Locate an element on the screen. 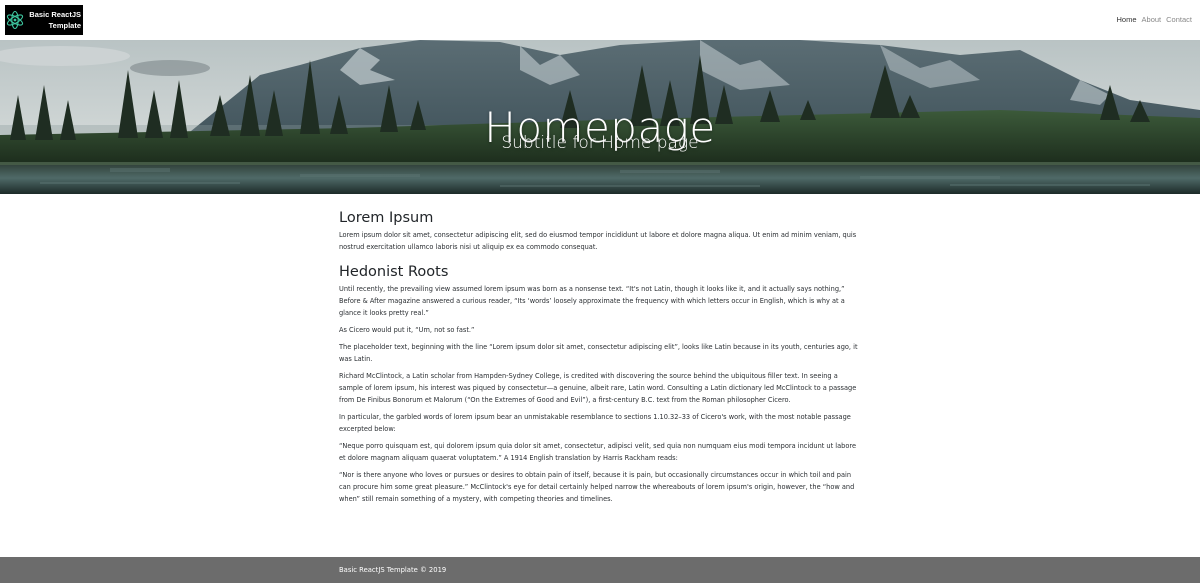  section-heading: Hedonist Roots is located at coordinates (394, 272).